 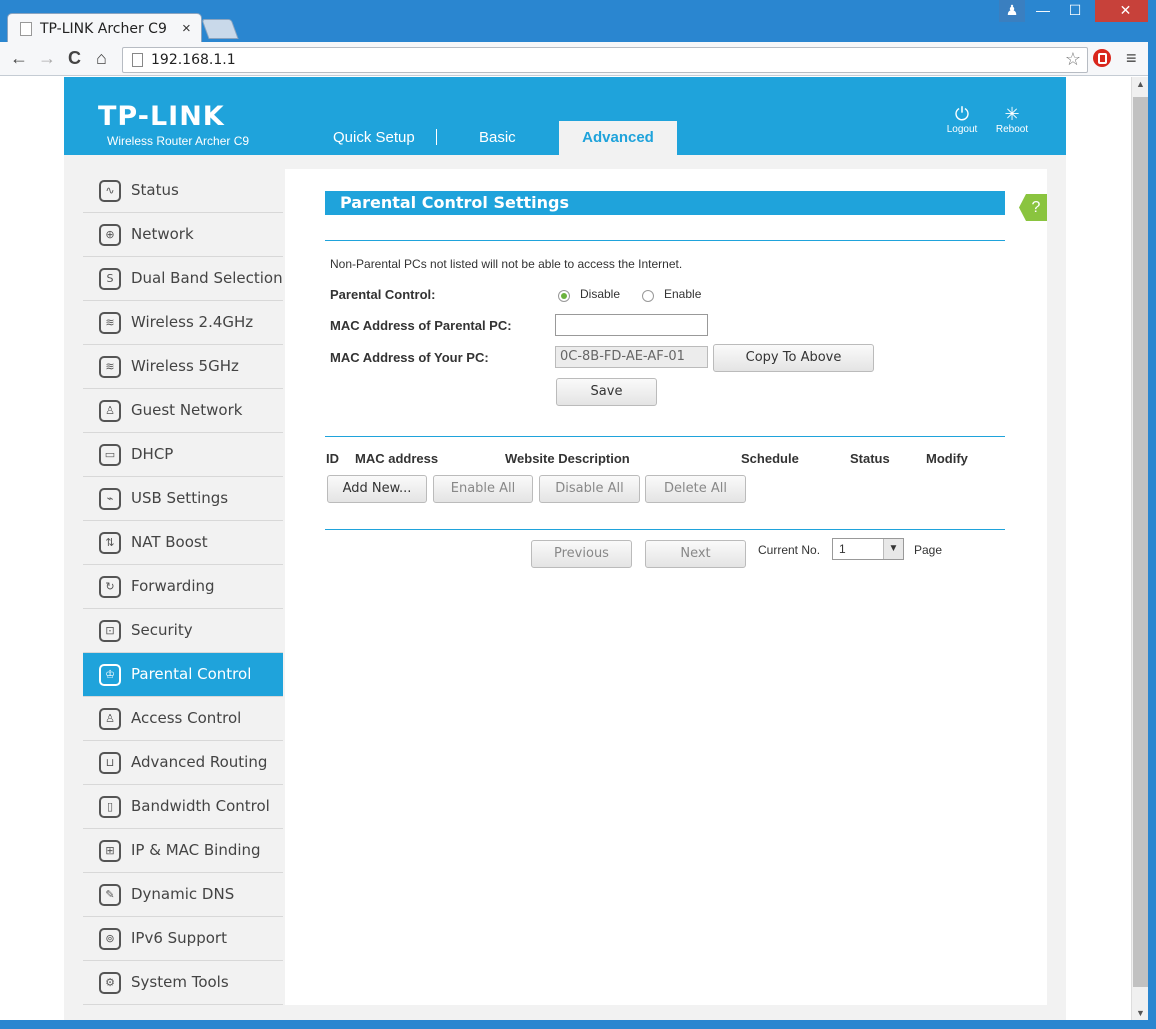 I want to click on radio-disable, so click(x=564, y=296).